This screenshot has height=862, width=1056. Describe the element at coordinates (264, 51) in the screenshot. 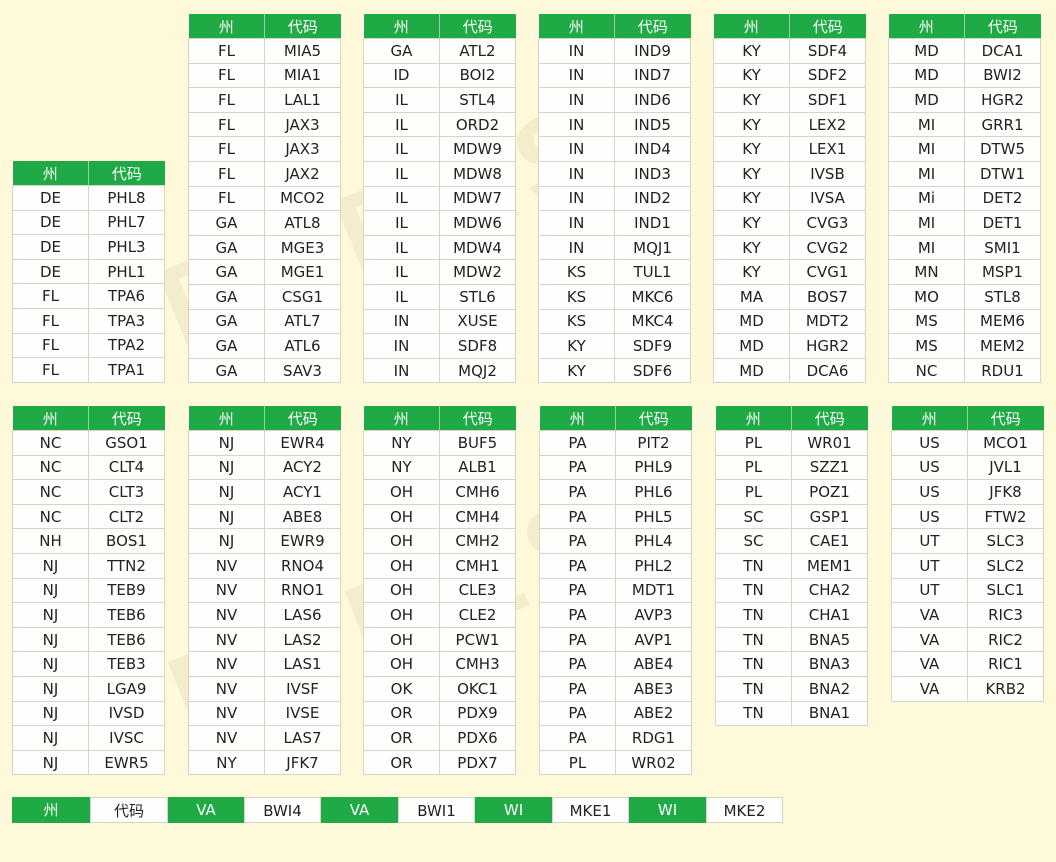

I see `table-row: FL MIA5` at that location.